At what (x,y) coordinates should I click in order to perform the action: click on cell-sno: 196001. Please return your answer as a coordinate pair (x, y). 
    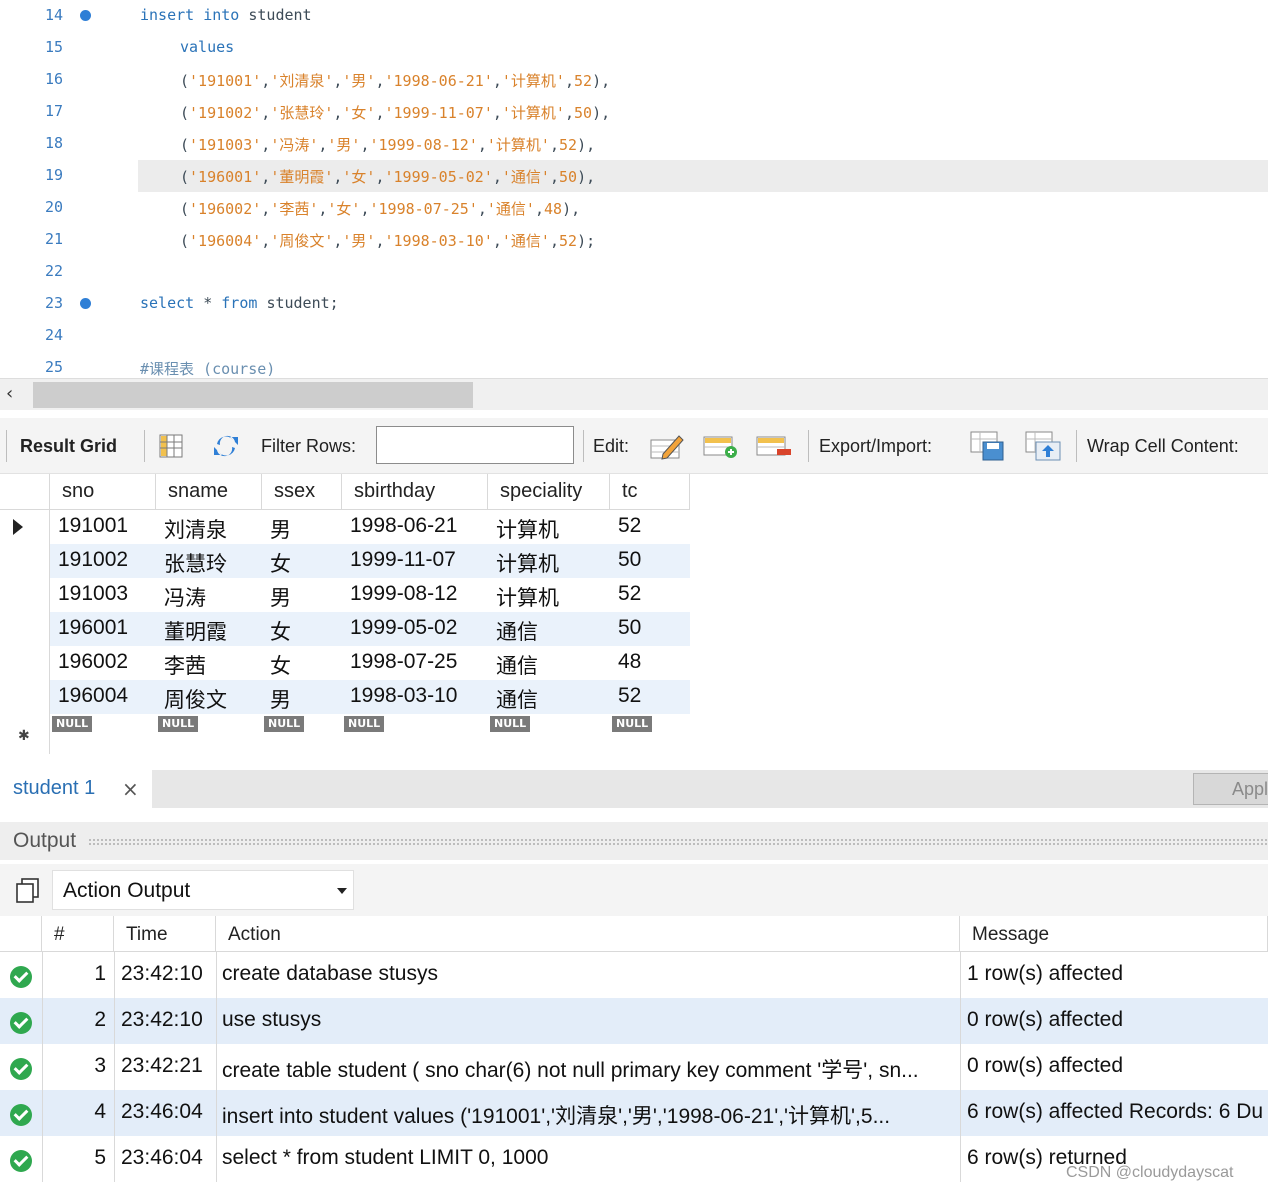
    Looking at the image, I should click on (93, 628).